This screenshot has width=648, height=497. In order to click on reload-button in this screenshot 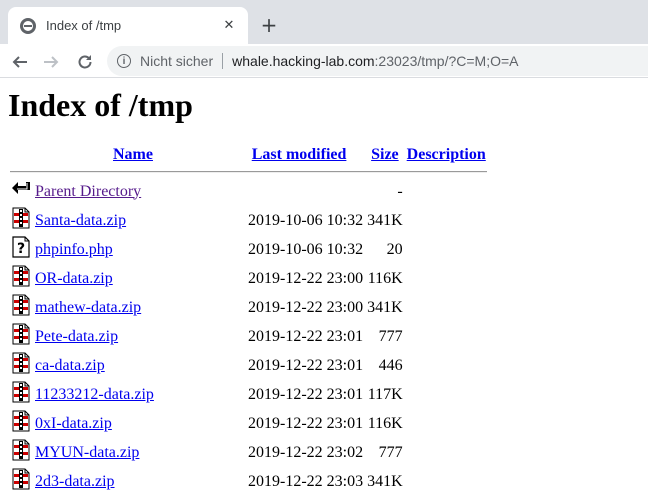, I will do `click(85, 62)`.